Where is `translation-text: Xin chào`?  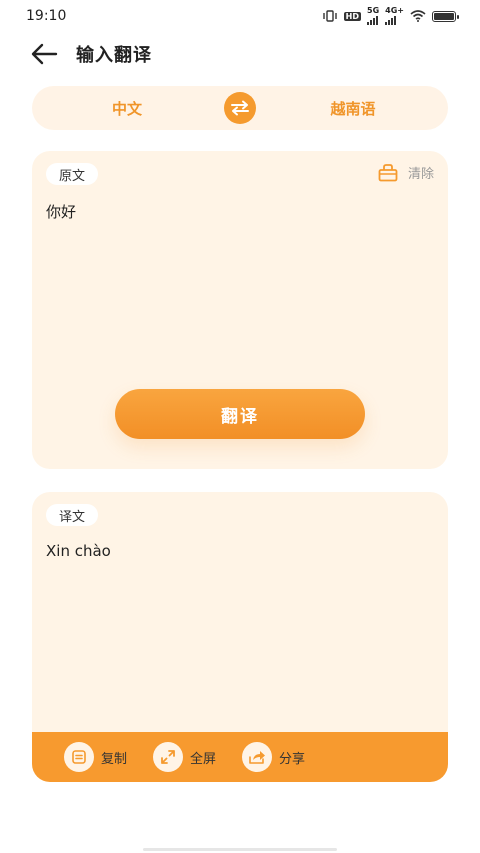 translation-text: Xin chào is located at coordinates (78, 551).